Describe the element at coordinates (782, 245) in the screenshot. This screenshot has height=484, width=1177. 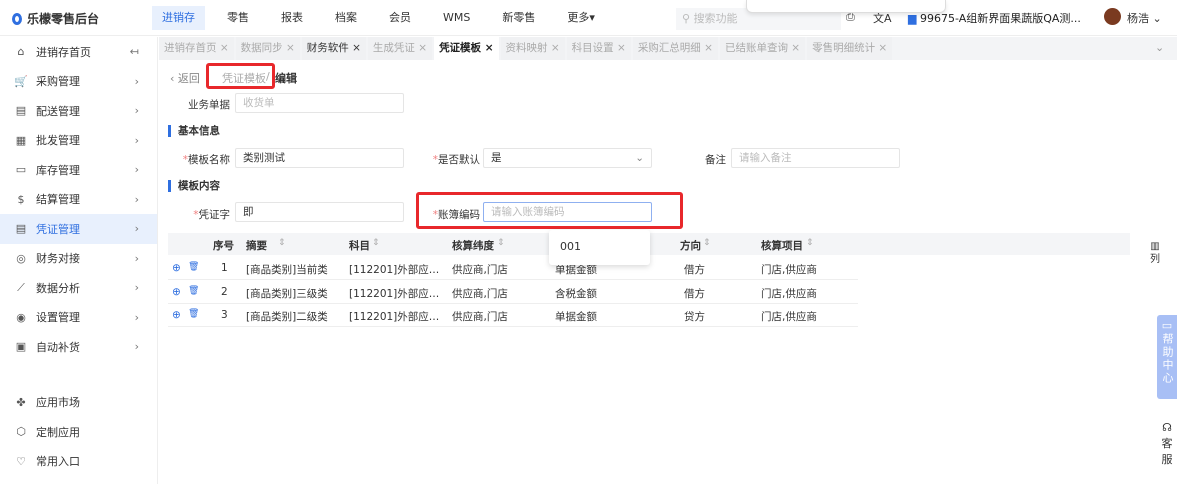
I see `column-header: 核算项目` at that location.